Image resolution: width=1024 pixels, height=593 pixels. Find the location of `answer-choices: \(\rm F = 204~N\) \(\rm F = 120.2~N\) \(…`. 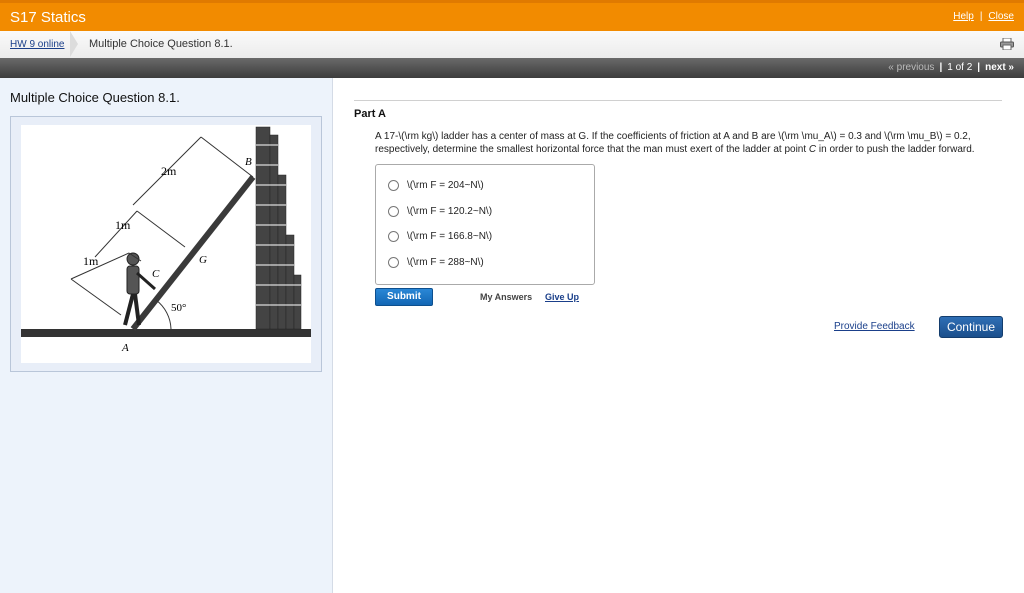

answer-choices: \(\rm F = 204~N\) \(\rm F = 120.2~N\) \(… is located at coordinates (485, 224).